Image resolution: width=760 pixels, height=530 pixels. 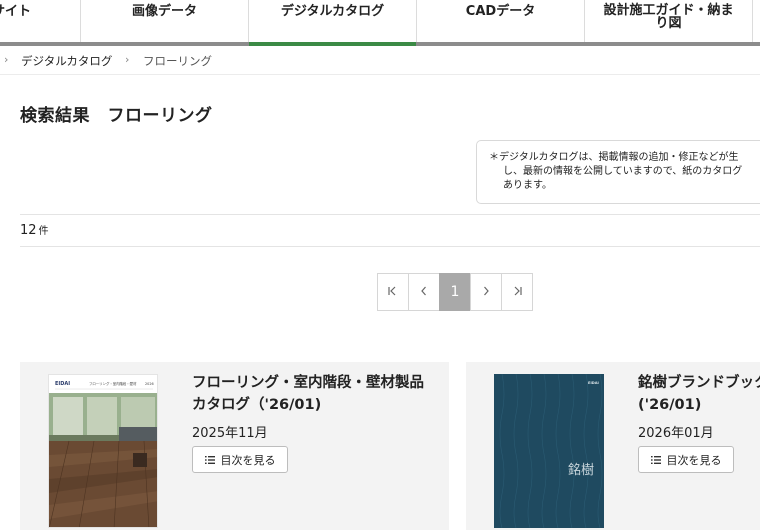 I want to click on first-page-button, so click(x=393, y=292).